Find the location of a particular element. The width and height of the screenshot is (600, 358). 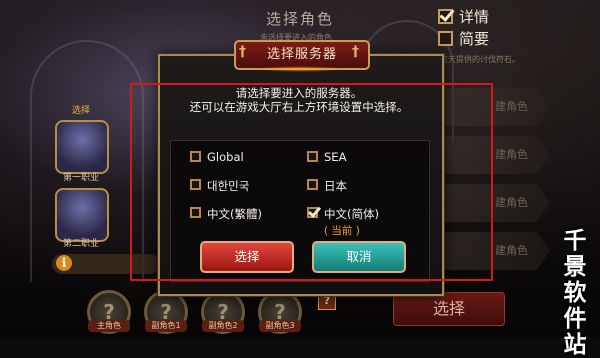

message-line-1: 请选择要进入的服务器。 is located at coordinates (299, 93).